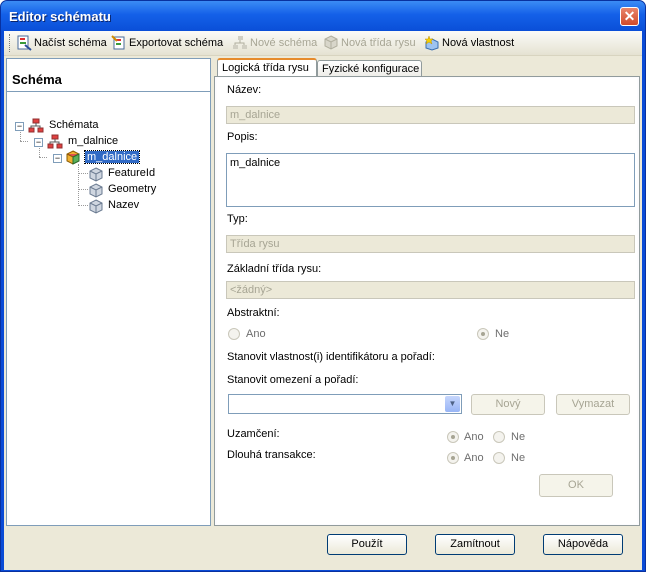 The height and width of the screenshot is (572, 646). I want to click on apply-button: Použít, so click(367, 544).